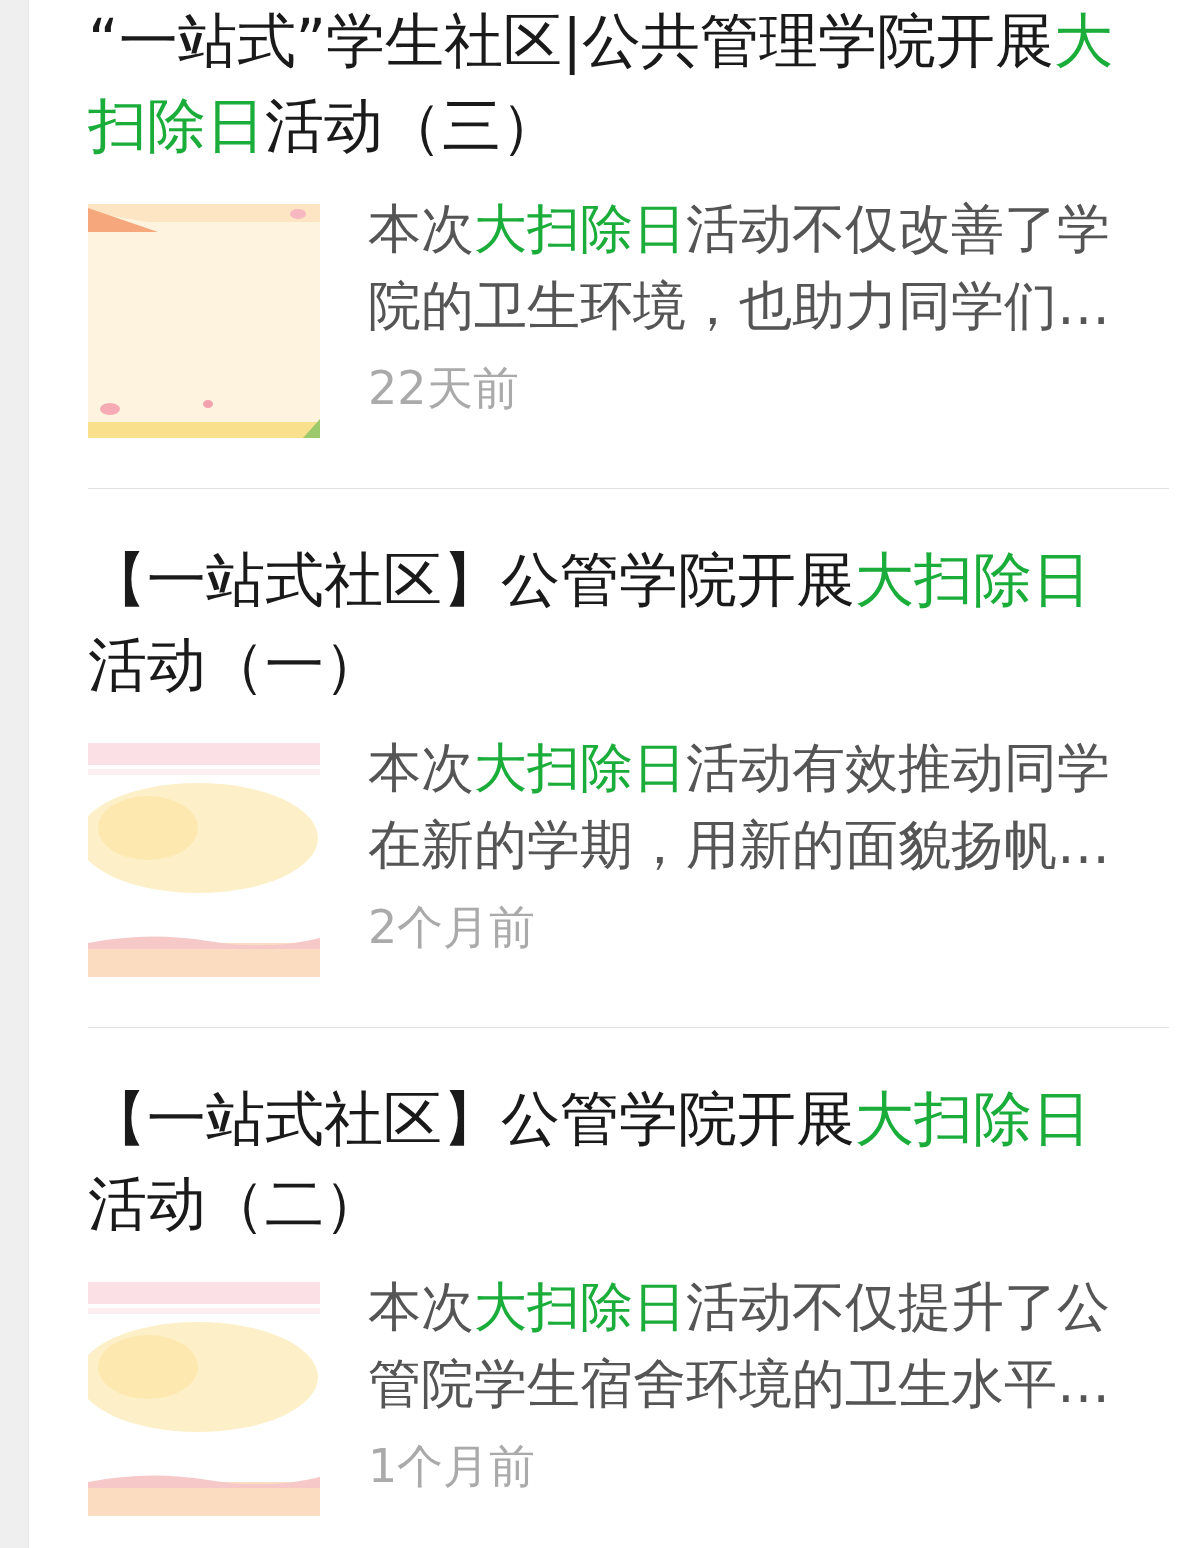  I want to click on publish-time: 1个月前, so click(452, 1466).